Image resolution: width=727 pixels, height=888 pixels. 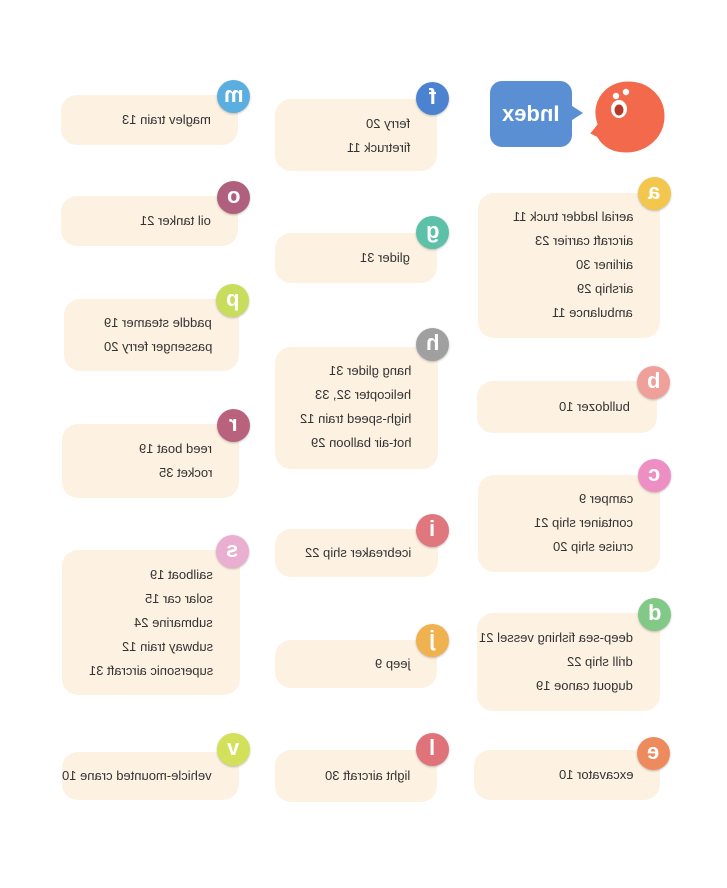 I want to click on index-entry: high-speed train 12, so click(x=355, y=418).